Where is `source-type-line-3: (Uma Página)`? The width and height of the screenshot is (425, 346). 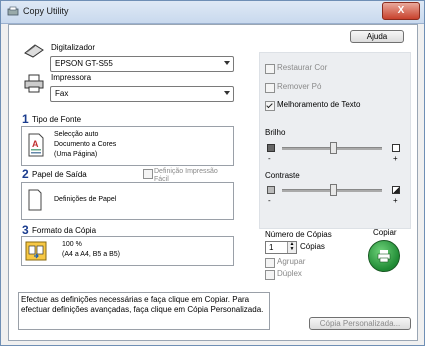
source-type-line-3: (Uma Página) is located at coordinates (76, 154).